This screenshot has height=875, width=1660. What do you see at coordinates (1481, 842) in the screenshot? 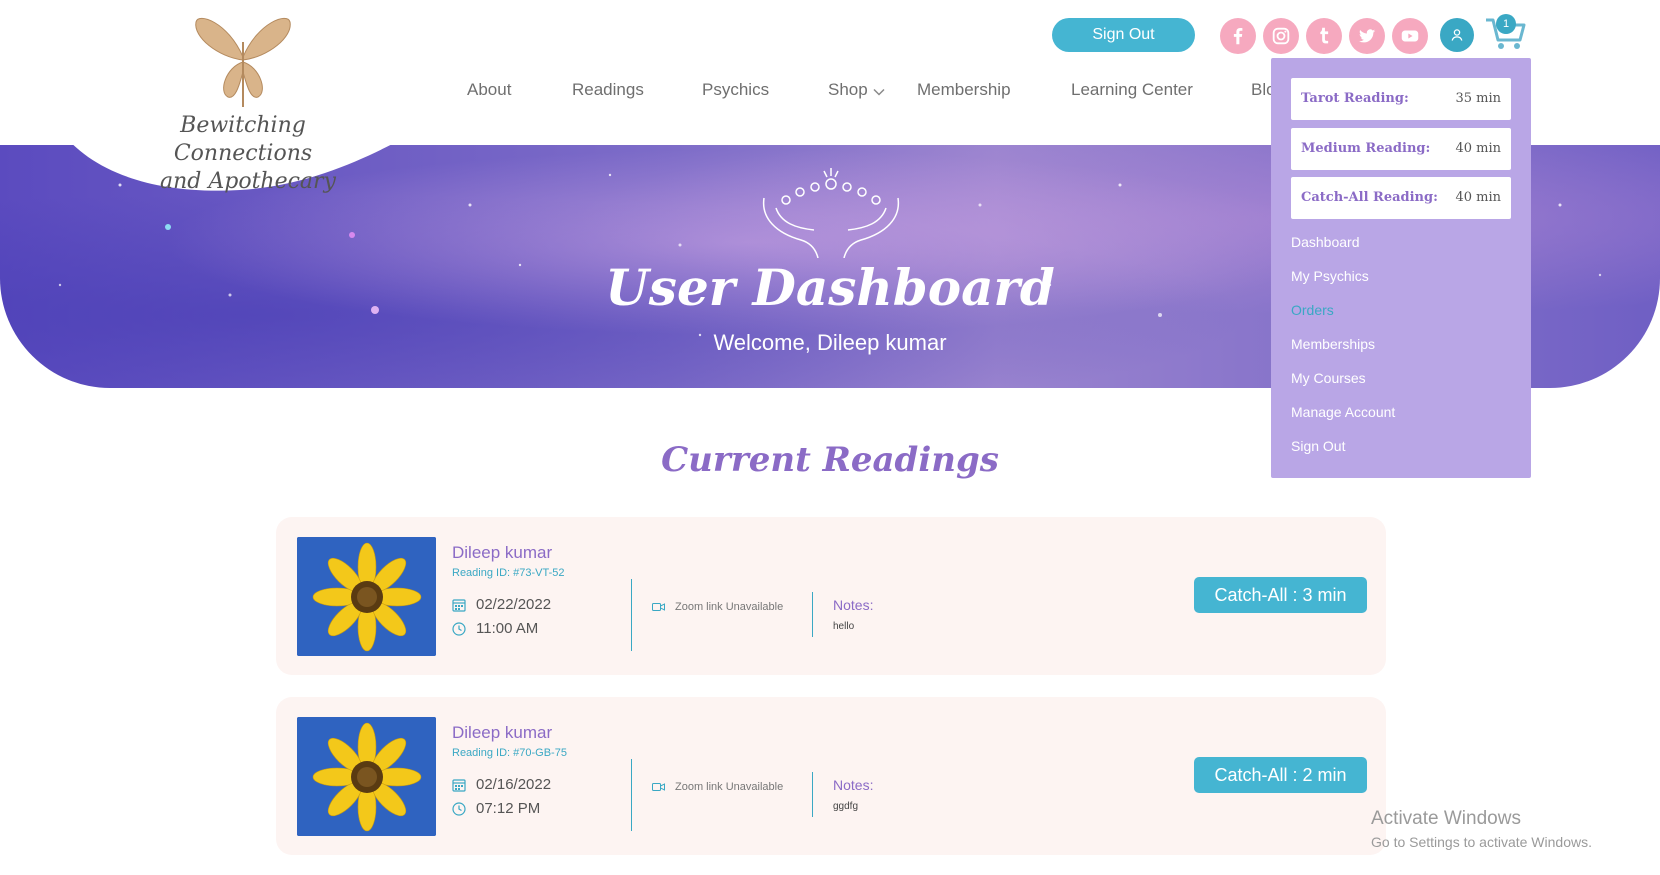
I see `activate-windows-hint: Go to Settings to activate Windows.` at bounding box center [1481, 842].